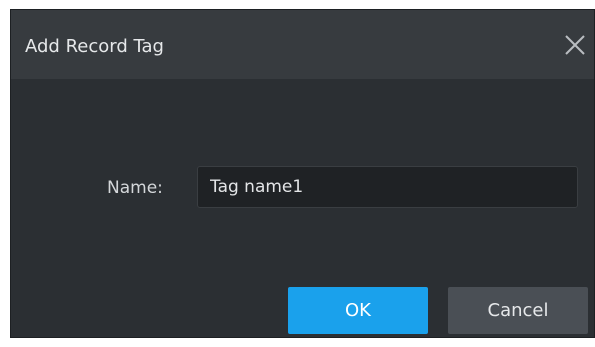  What do you see at coordinates (387, 187) in the screenshot?
I see `name-input` at bounding box center [387, 187].